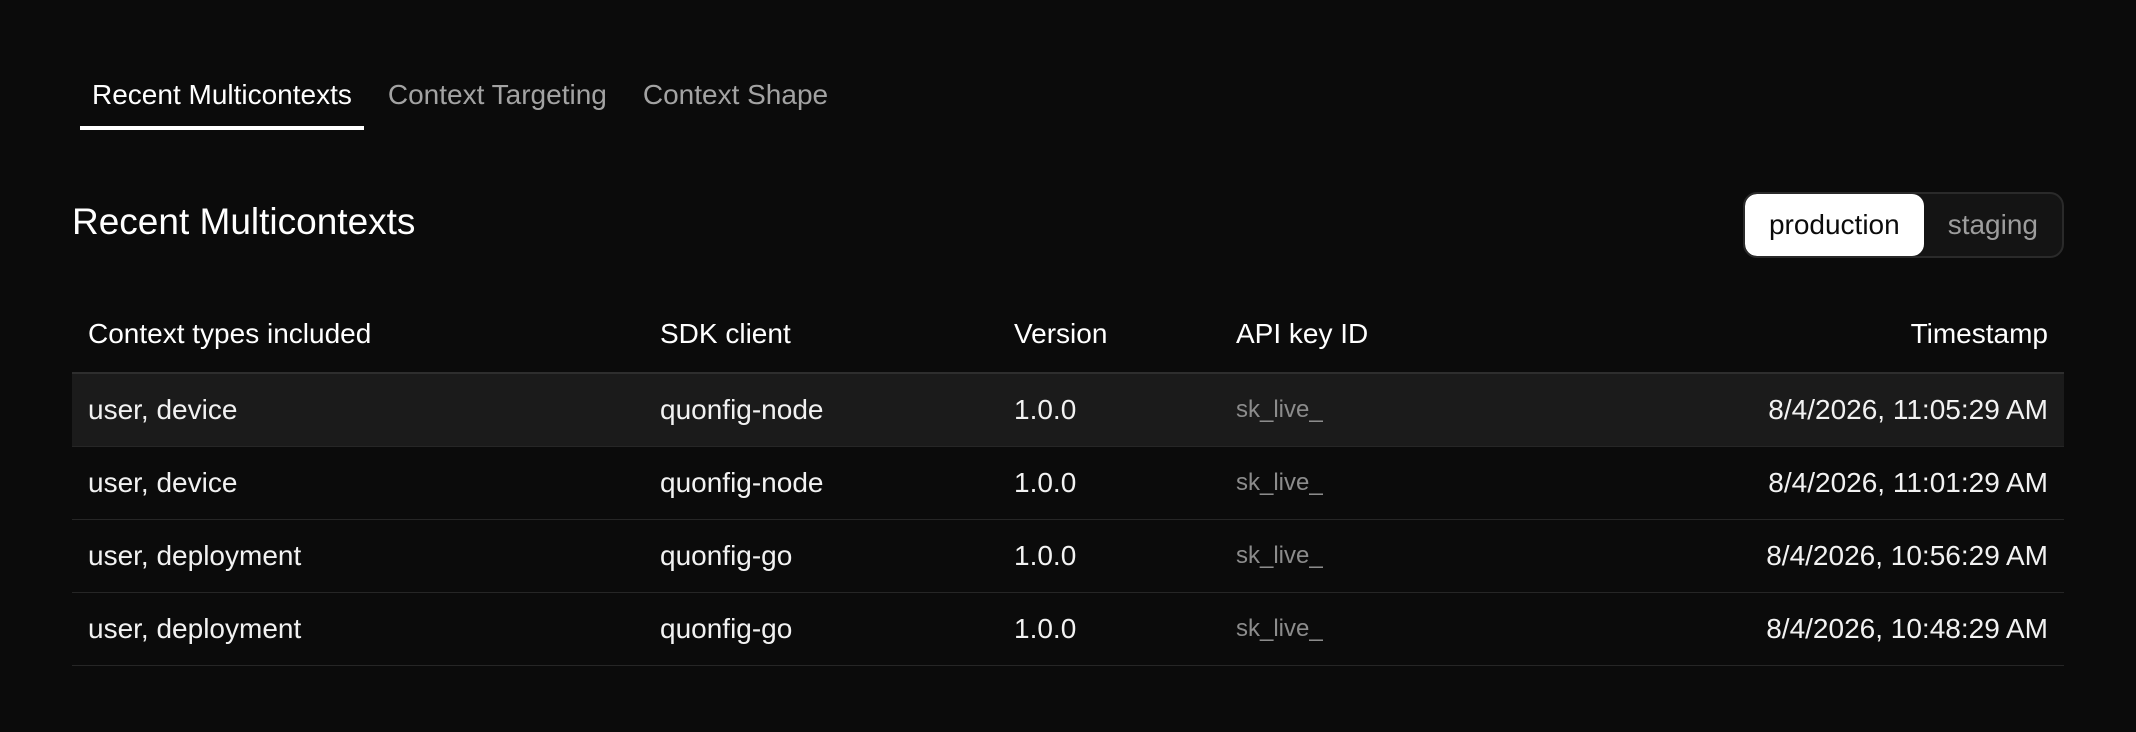 This screenshot has height=732, width=2136. I want to click on cell-timestamp: 8/4/2026, 10:56:29 AM, so click(1868, 556).